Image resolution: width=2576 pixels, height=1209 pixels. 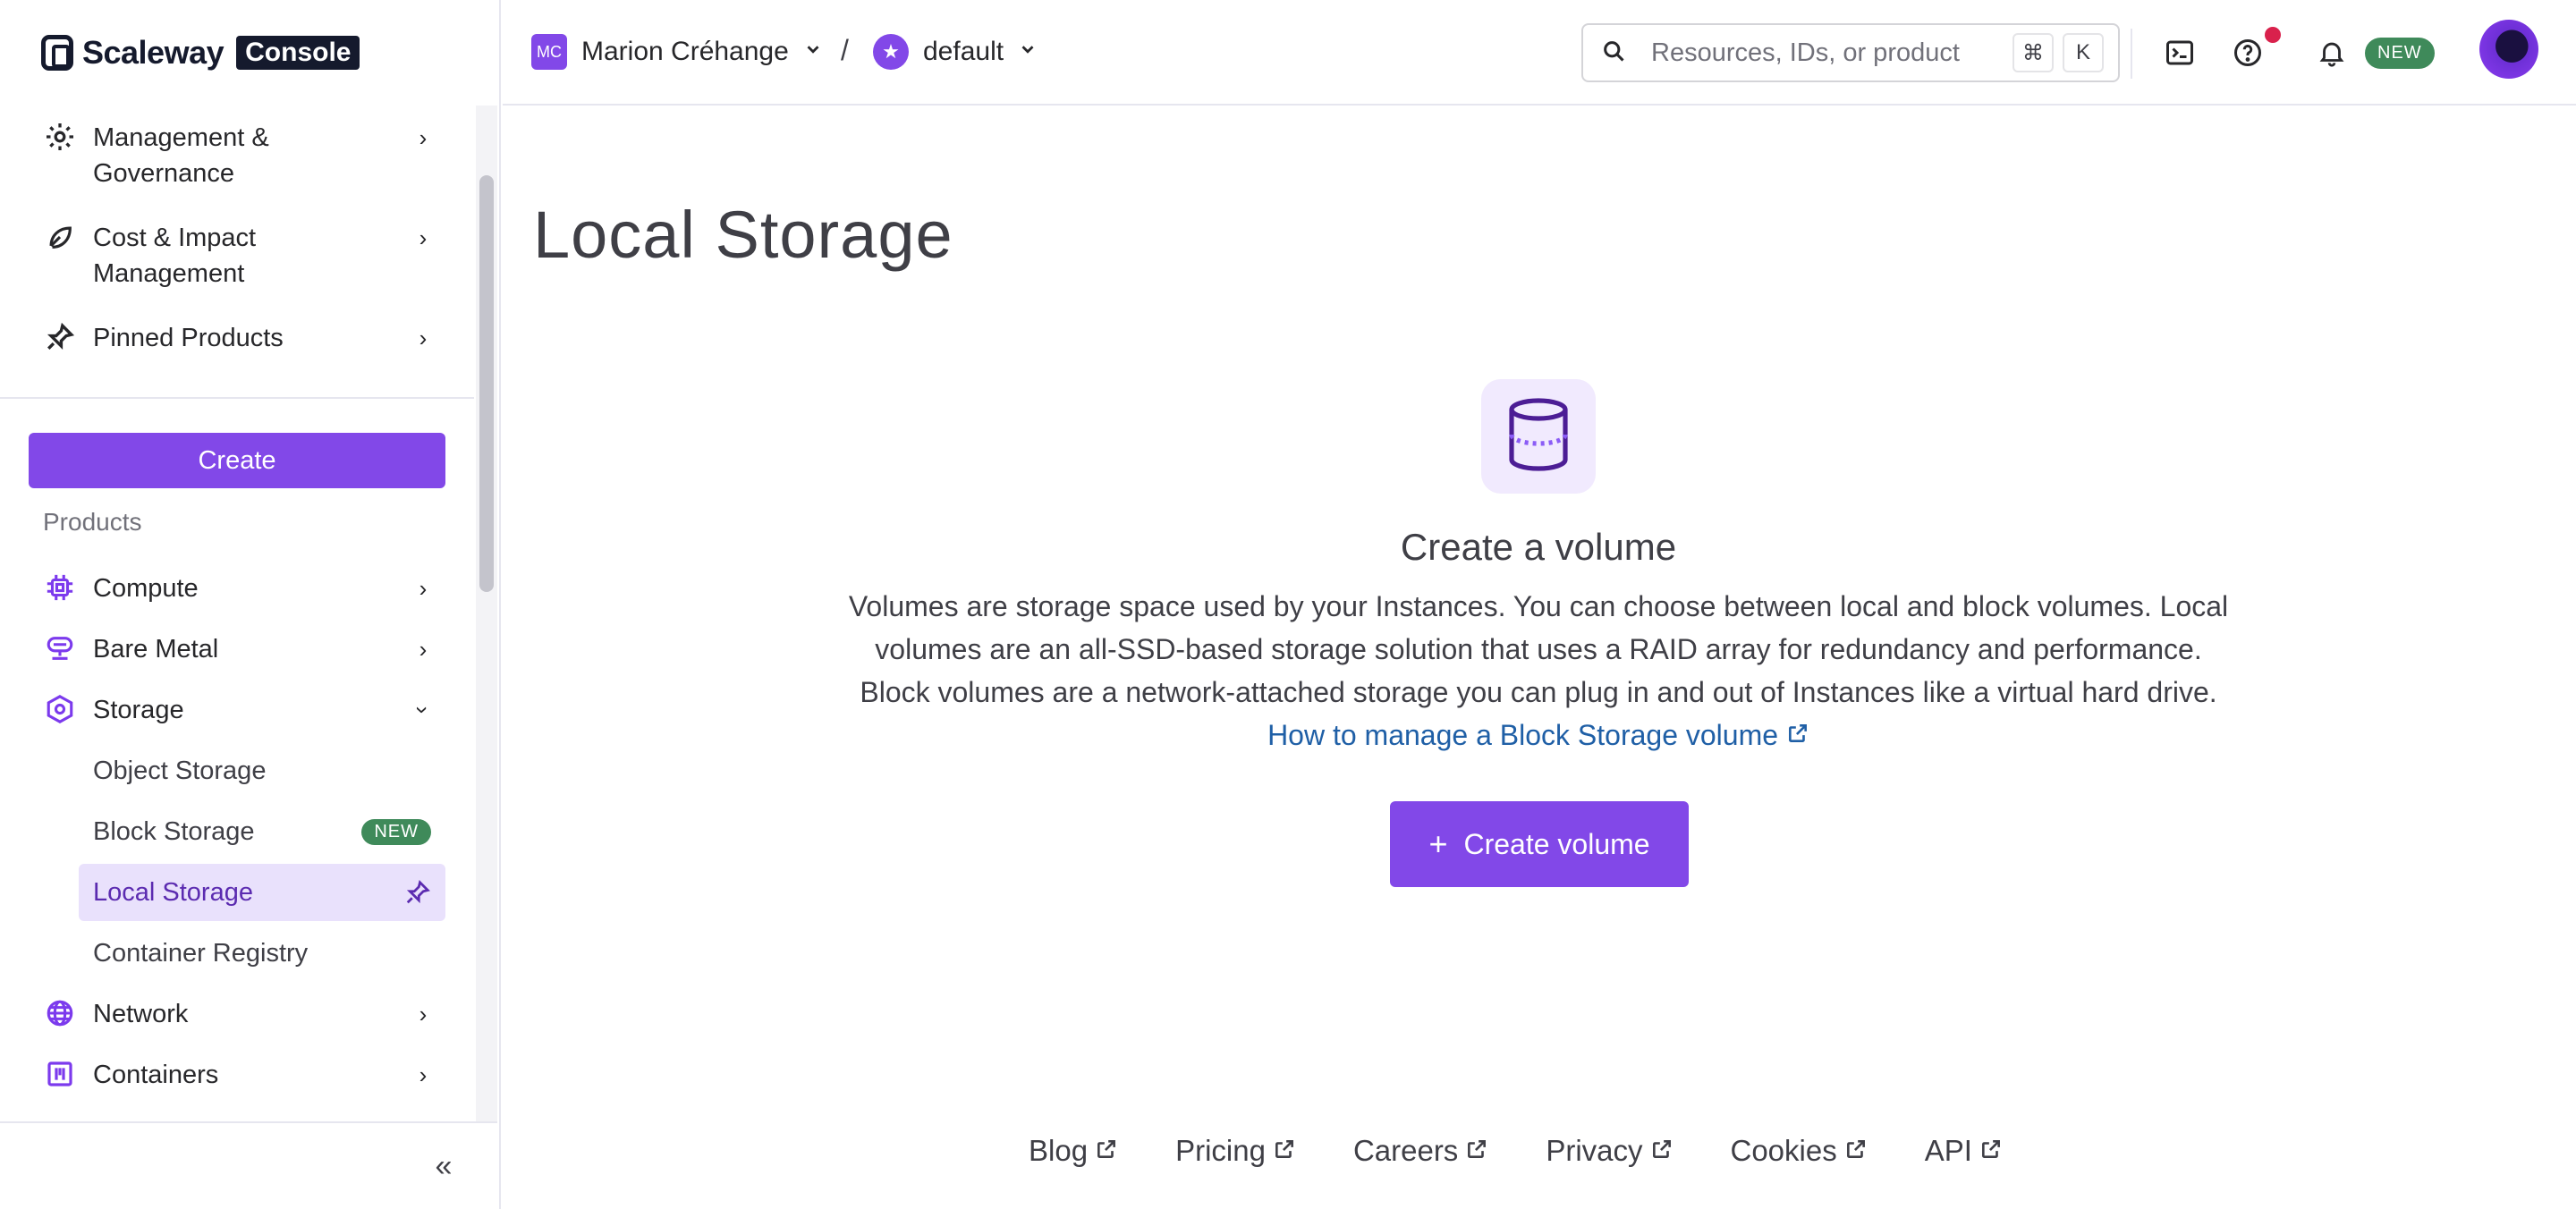 I want to click on chevron-down-icon: ›, so click(x=423, y=710).